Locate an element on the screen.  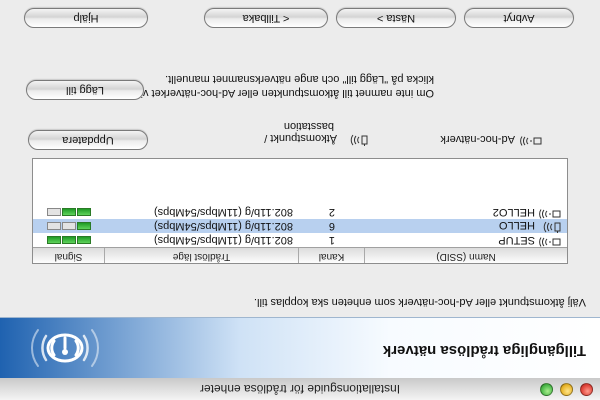
table-header: Namn (SSID) Kanal Trådlöst läge Signal is located at coordinates (300, 255).